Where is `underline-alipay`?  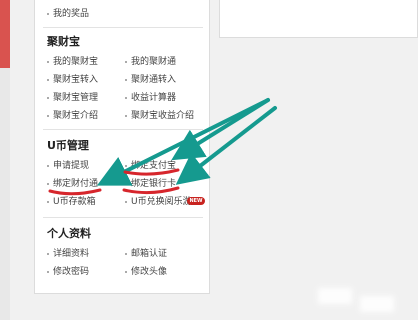 underline-alipay is located at coordinates (151, 172).